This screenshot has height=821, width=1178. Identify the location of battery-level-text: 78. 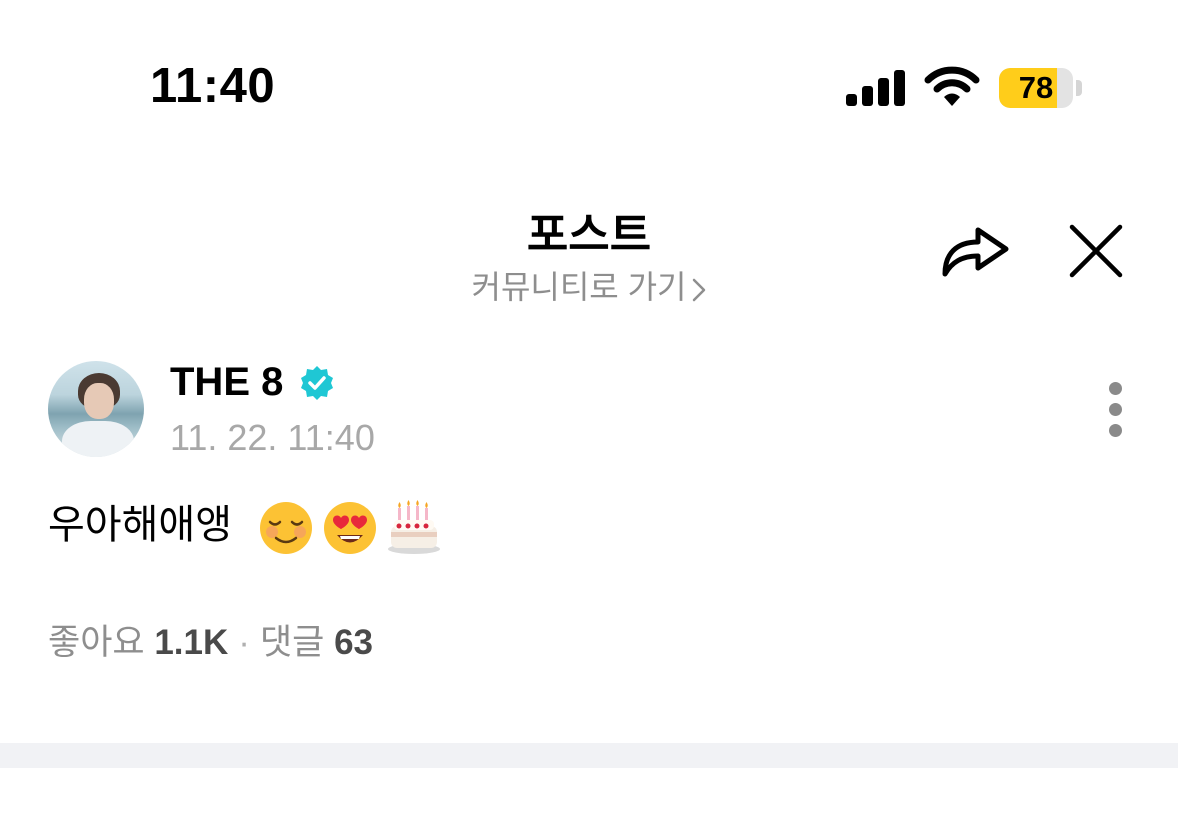
(1036, 87).